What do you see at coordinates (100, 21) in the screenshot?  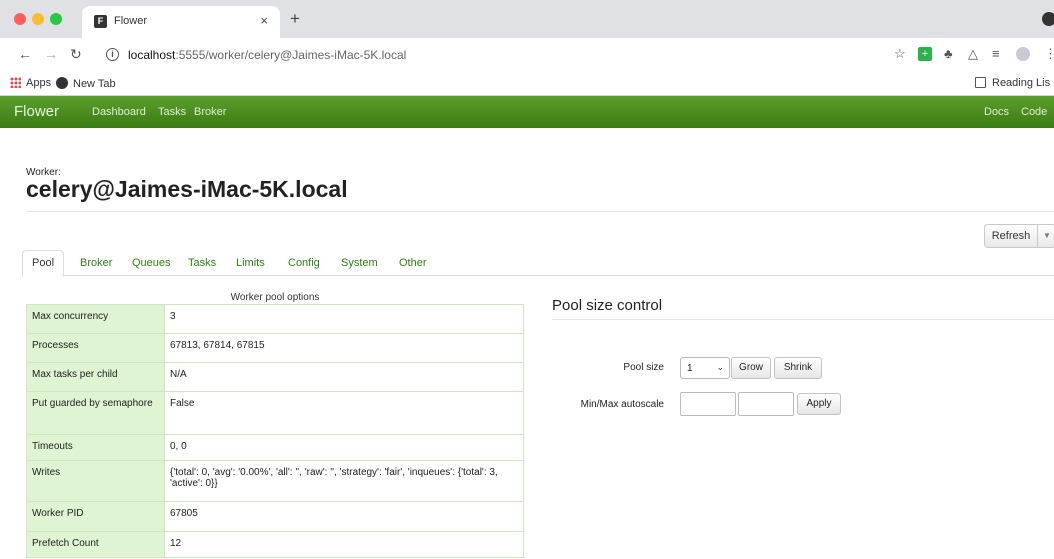 I see `flower-favicon-icon: F` at bounding box center [100, 21].